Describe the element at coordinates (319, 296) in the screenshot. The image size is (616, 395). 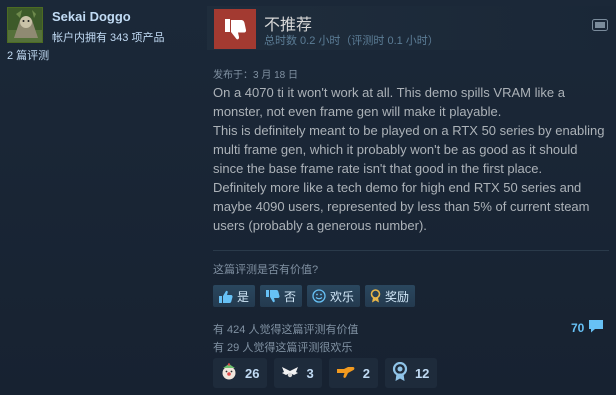
I see `smiley-icon` at that location.